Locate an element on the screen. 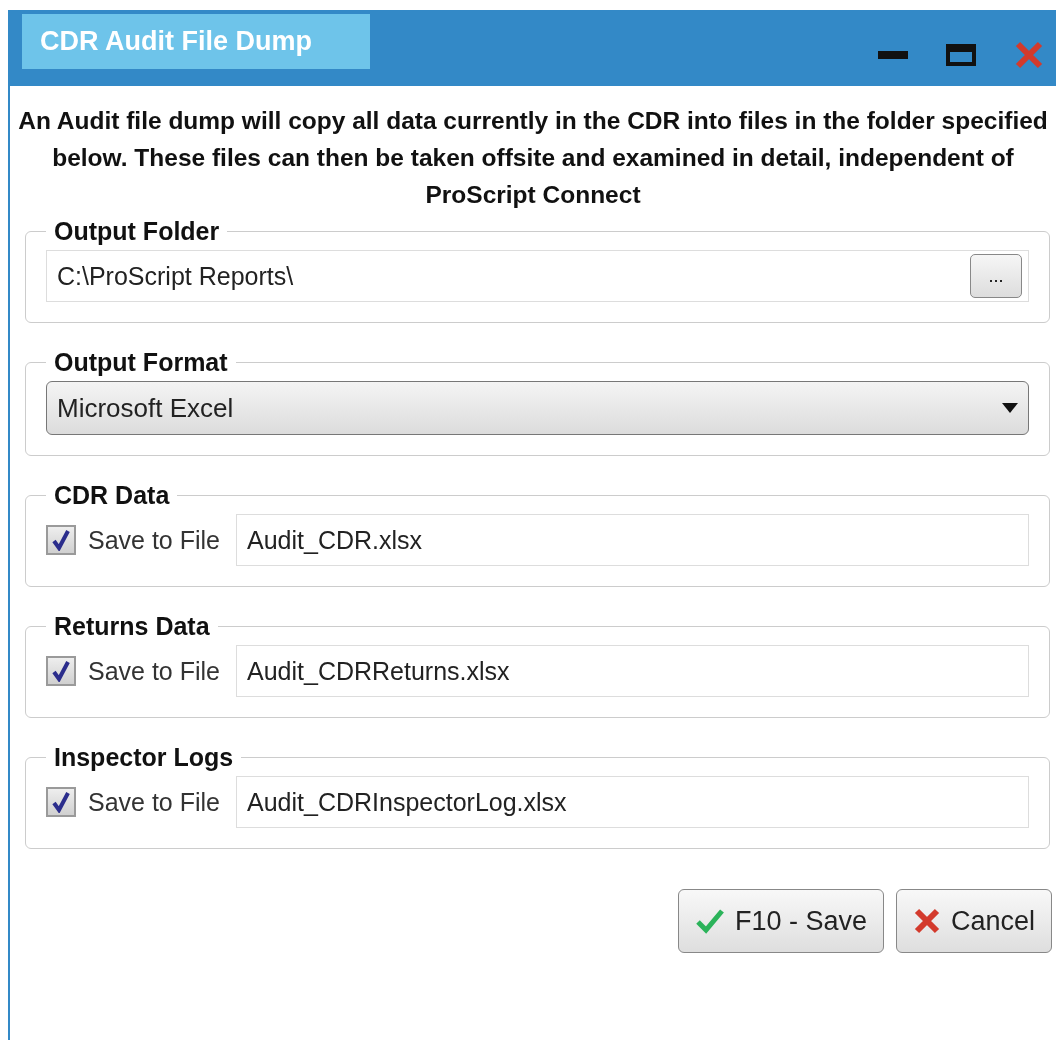 This screenshot has height=1040, width=1056. group-title: Output Format is located at coordinates (141, 362).